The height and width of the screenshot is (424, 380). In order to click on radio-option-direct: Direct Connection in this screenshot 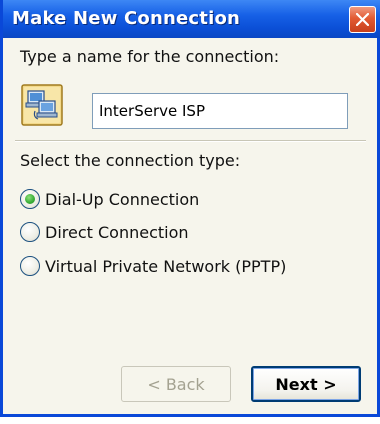, I will do `click(104, 232)`.